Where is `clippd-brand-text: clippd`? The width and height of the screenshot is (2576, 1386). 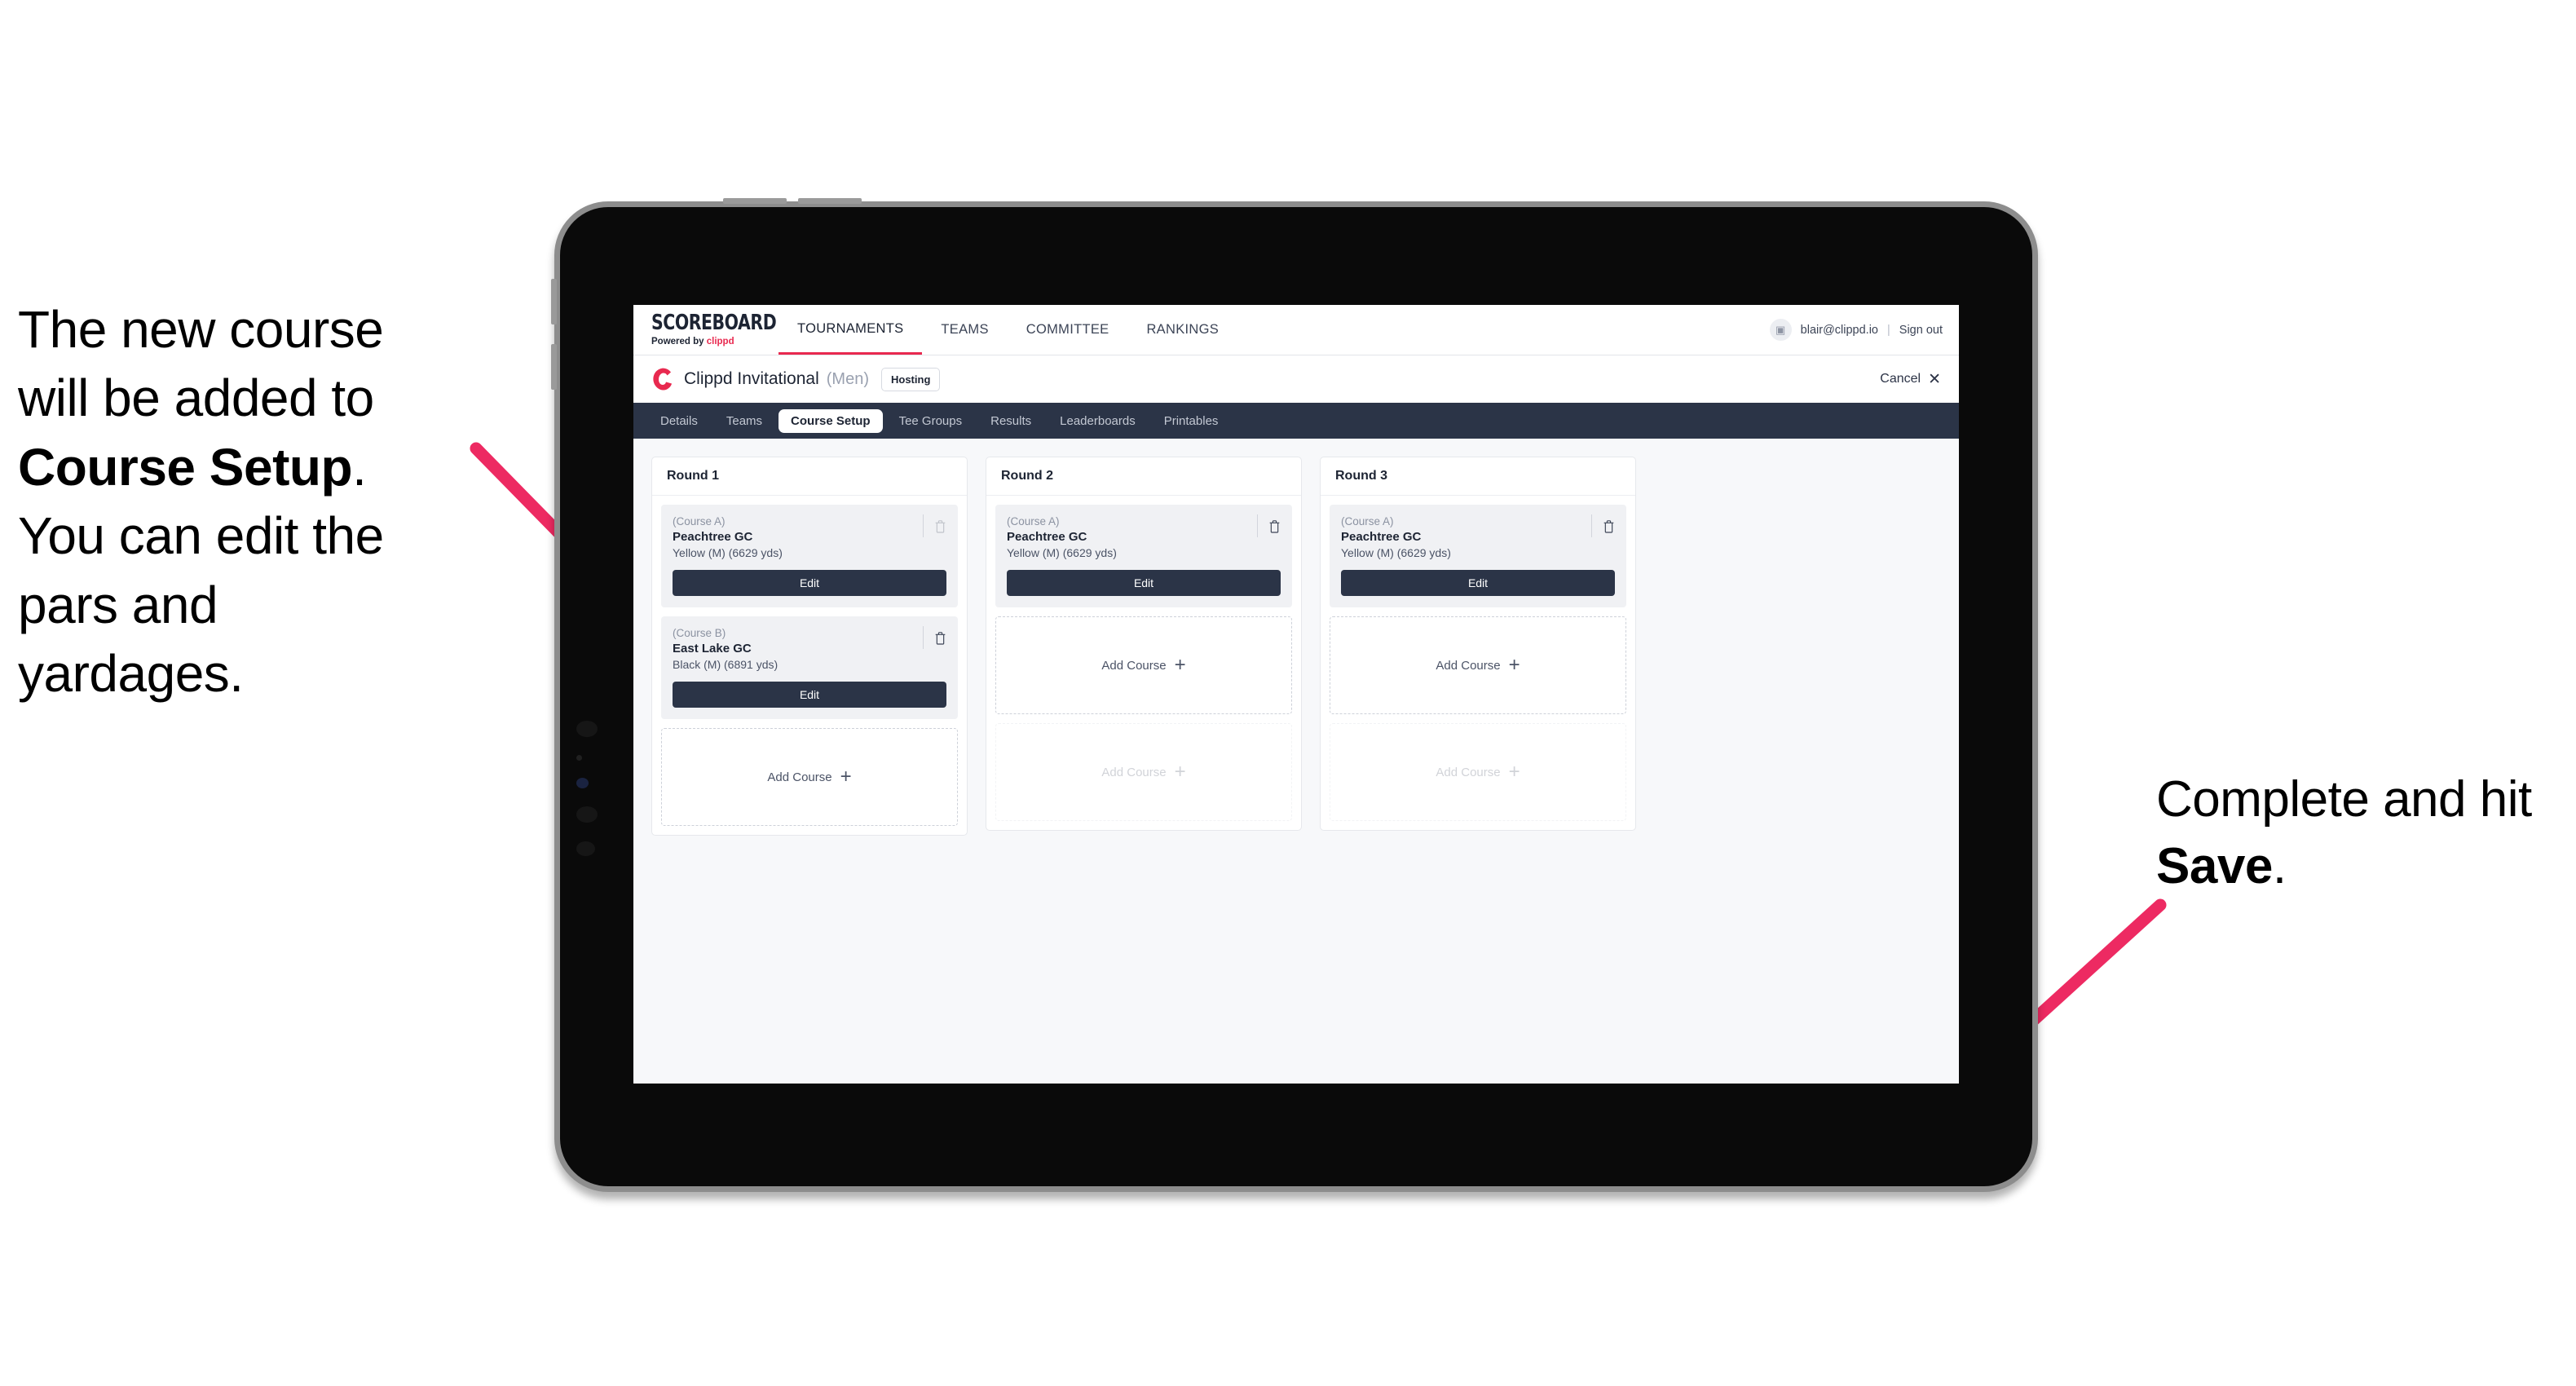
clippd-brand-text: clippd is located at coordinates (720, 341).